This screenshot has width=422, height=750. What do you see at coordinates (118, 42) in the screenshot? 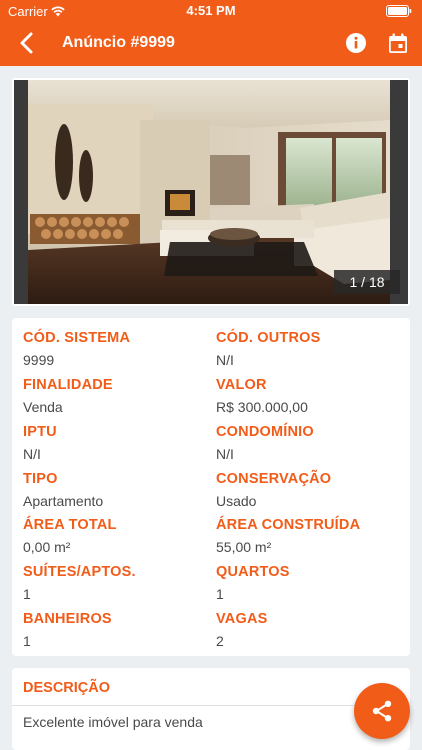
I see `page-title: Anúncio #9999` at bounding box center [118, 42].